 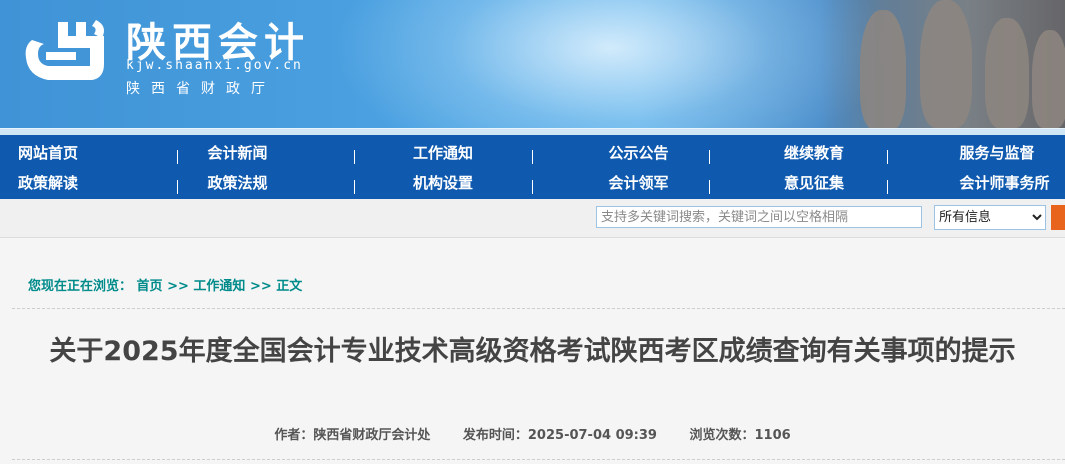 I want to click on nav-organization: 机构设置, so click(x=444, y=182).